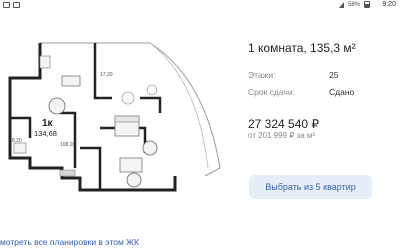 The height and width of the screenshot is (250, 400). I want to click on mail-notification-icon, so click(16, 5).